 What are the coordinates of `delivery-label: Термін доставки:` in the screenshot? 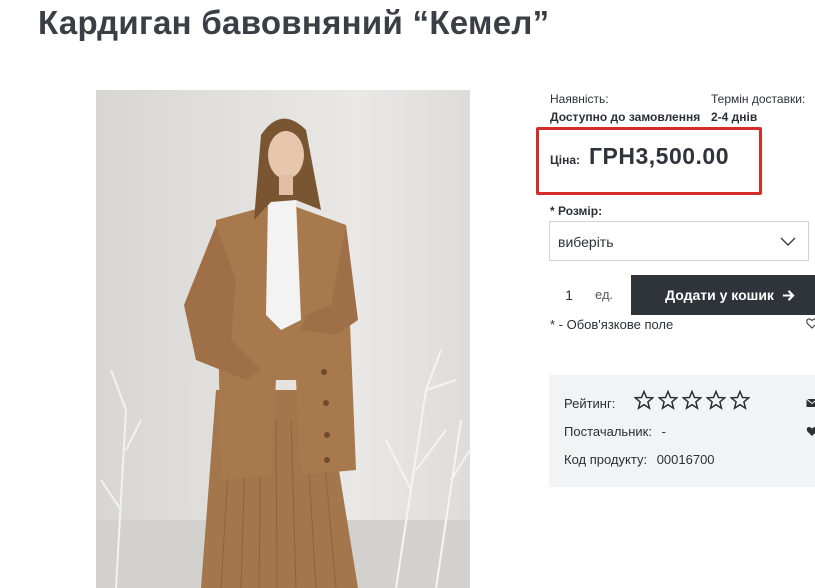 It's located at (758, 99).